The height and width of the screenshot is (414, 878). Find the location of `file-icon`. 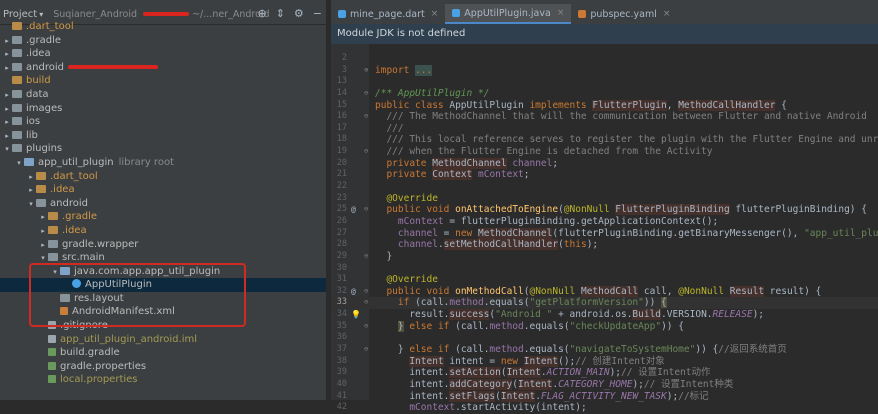

file-icon is located at coordinates (52, 365).